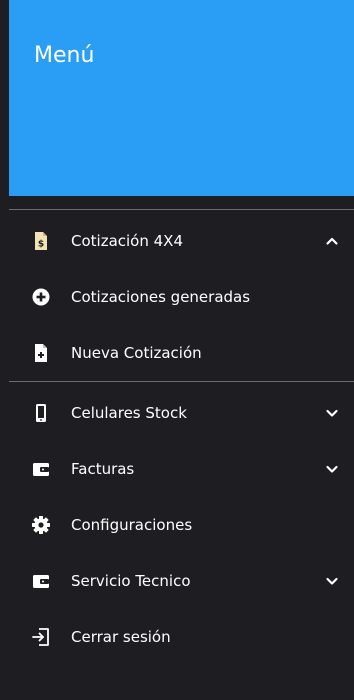  What do you see at coordinates (161, 297) in the screenshot?
I see `menu-item-label: Cotizaciones generadas` at bounding box center [161, 297].